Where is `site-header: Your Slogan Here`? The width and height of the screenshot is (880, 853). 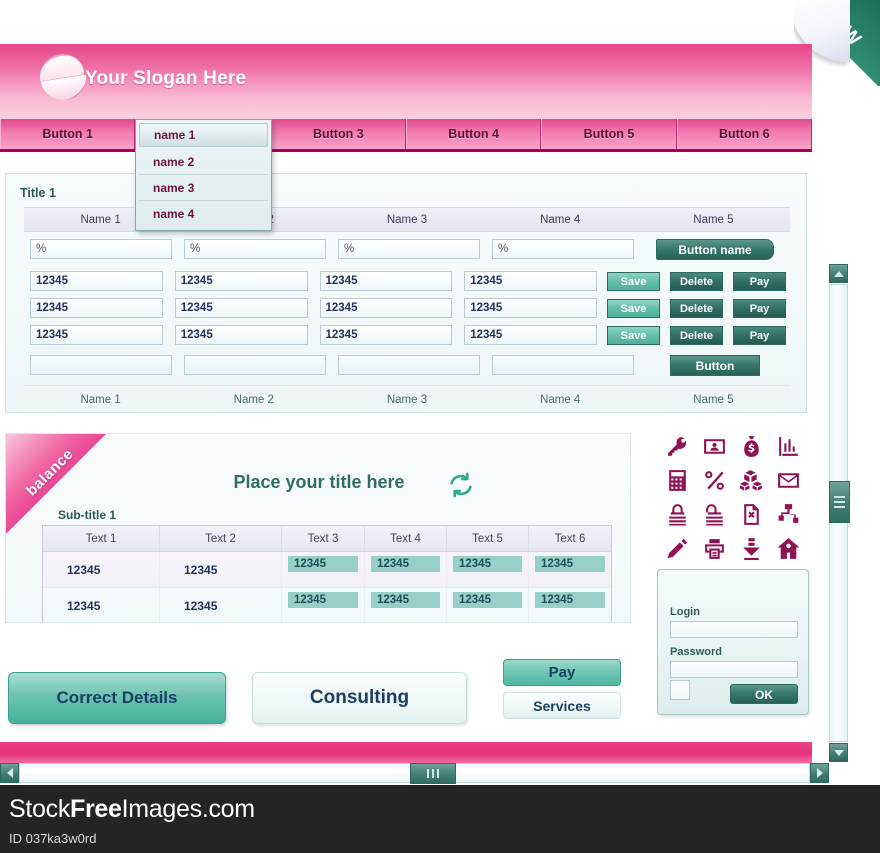 site-header: Your Slogan Here is located at coordinates (406, 81).